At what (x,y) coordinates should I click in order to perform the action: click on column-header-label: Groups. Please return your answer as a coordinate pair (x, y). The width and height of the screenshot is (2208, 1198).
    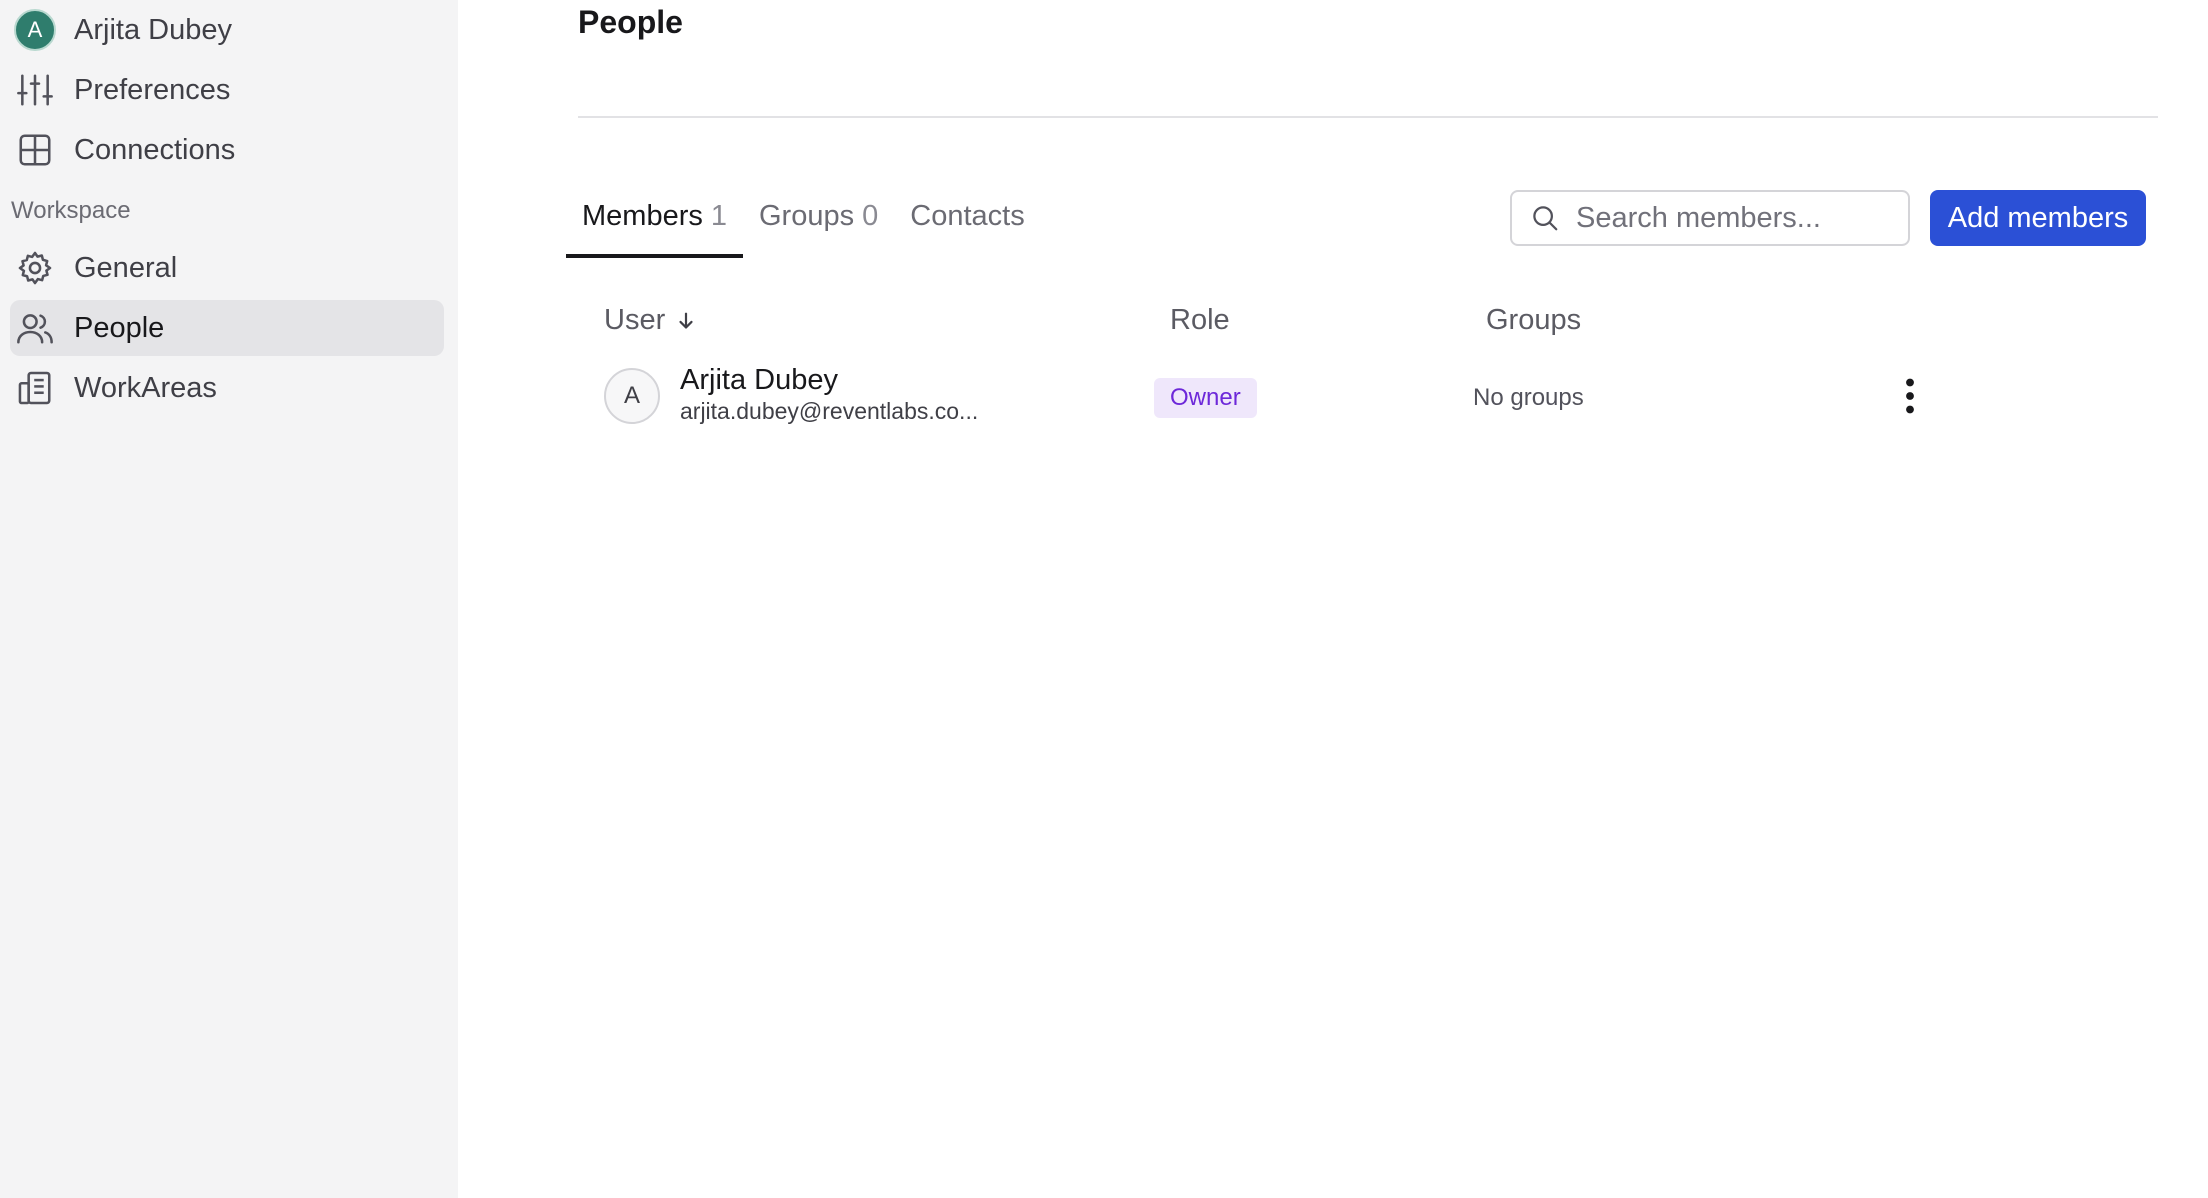
    Looking at the image, I should click on (1534, 320).